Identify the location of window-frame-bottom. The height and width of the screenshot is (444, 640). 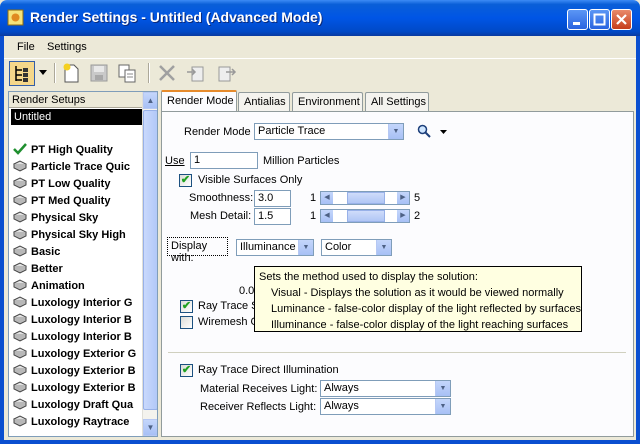
(320, 442).